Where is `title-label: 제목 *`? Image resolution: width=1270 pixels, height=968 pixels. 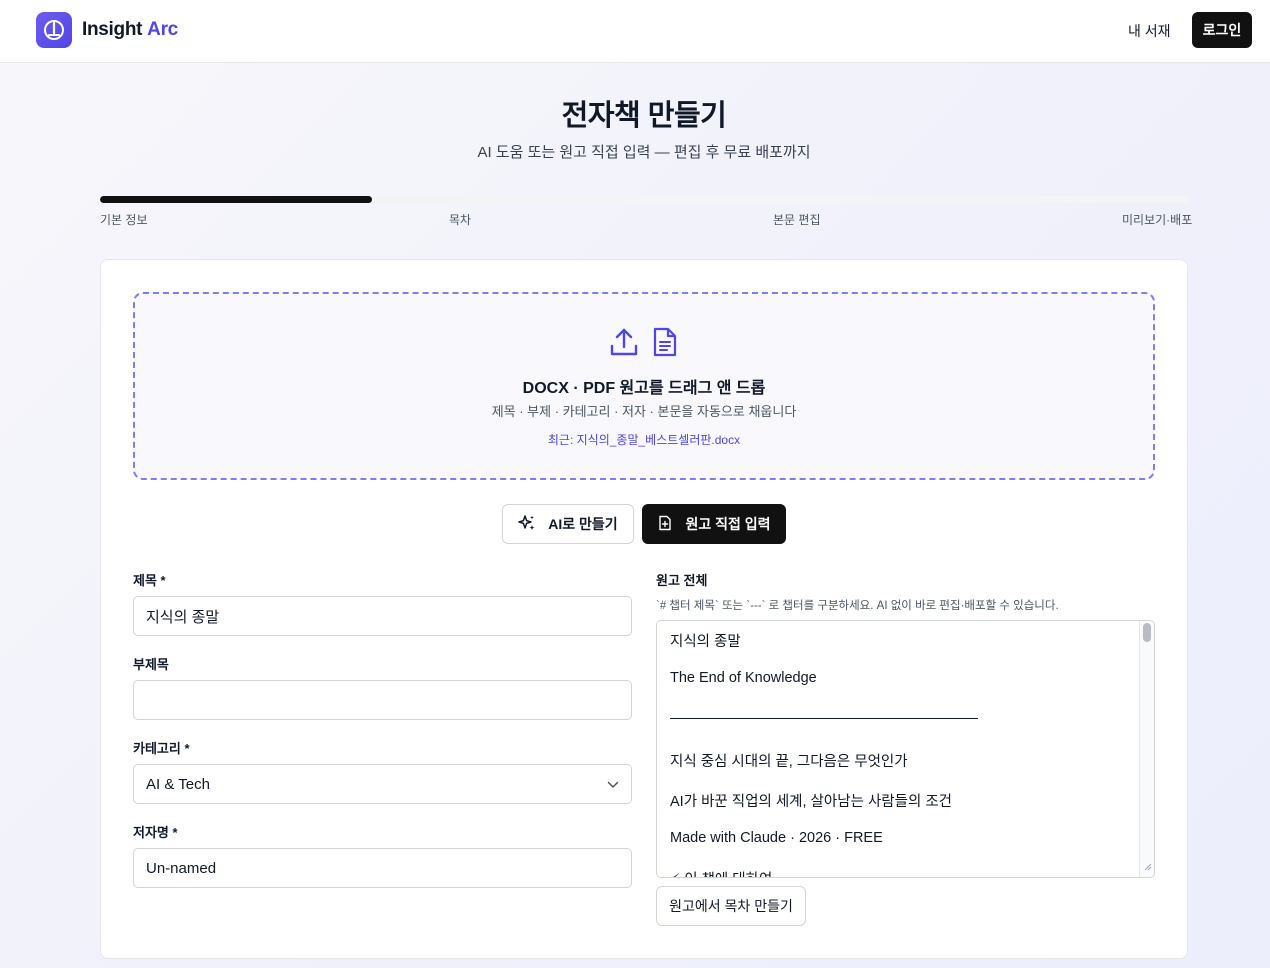
title-label: 제목 * is located at coordinates (149, 580).